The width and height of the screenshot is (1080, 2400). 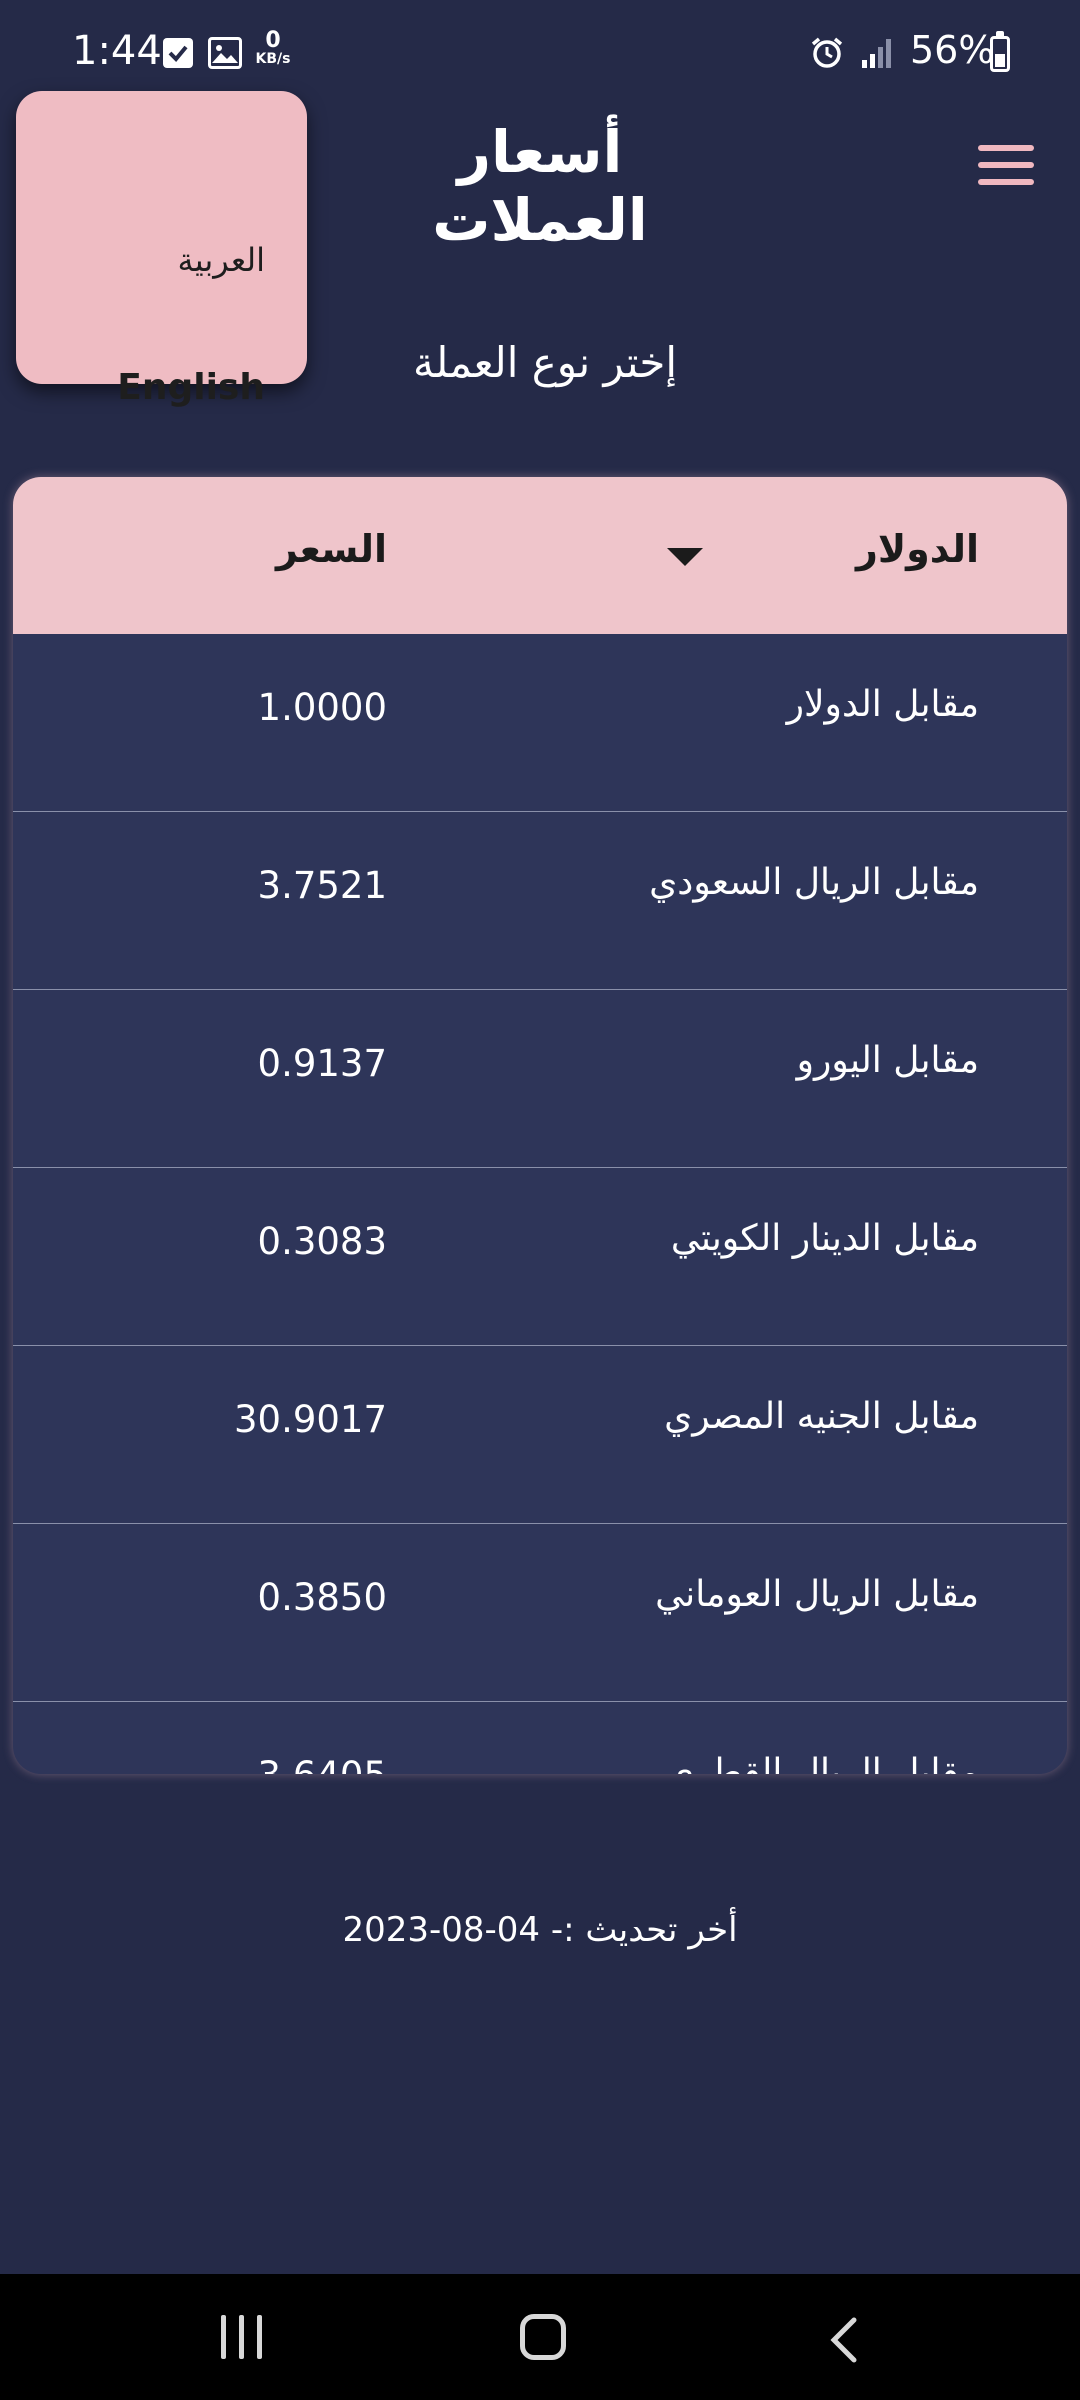 What do you see at coordinates (161, 249) in the screenshot?
I see `language-menu: العربية English` at bounding box center [161, 249].